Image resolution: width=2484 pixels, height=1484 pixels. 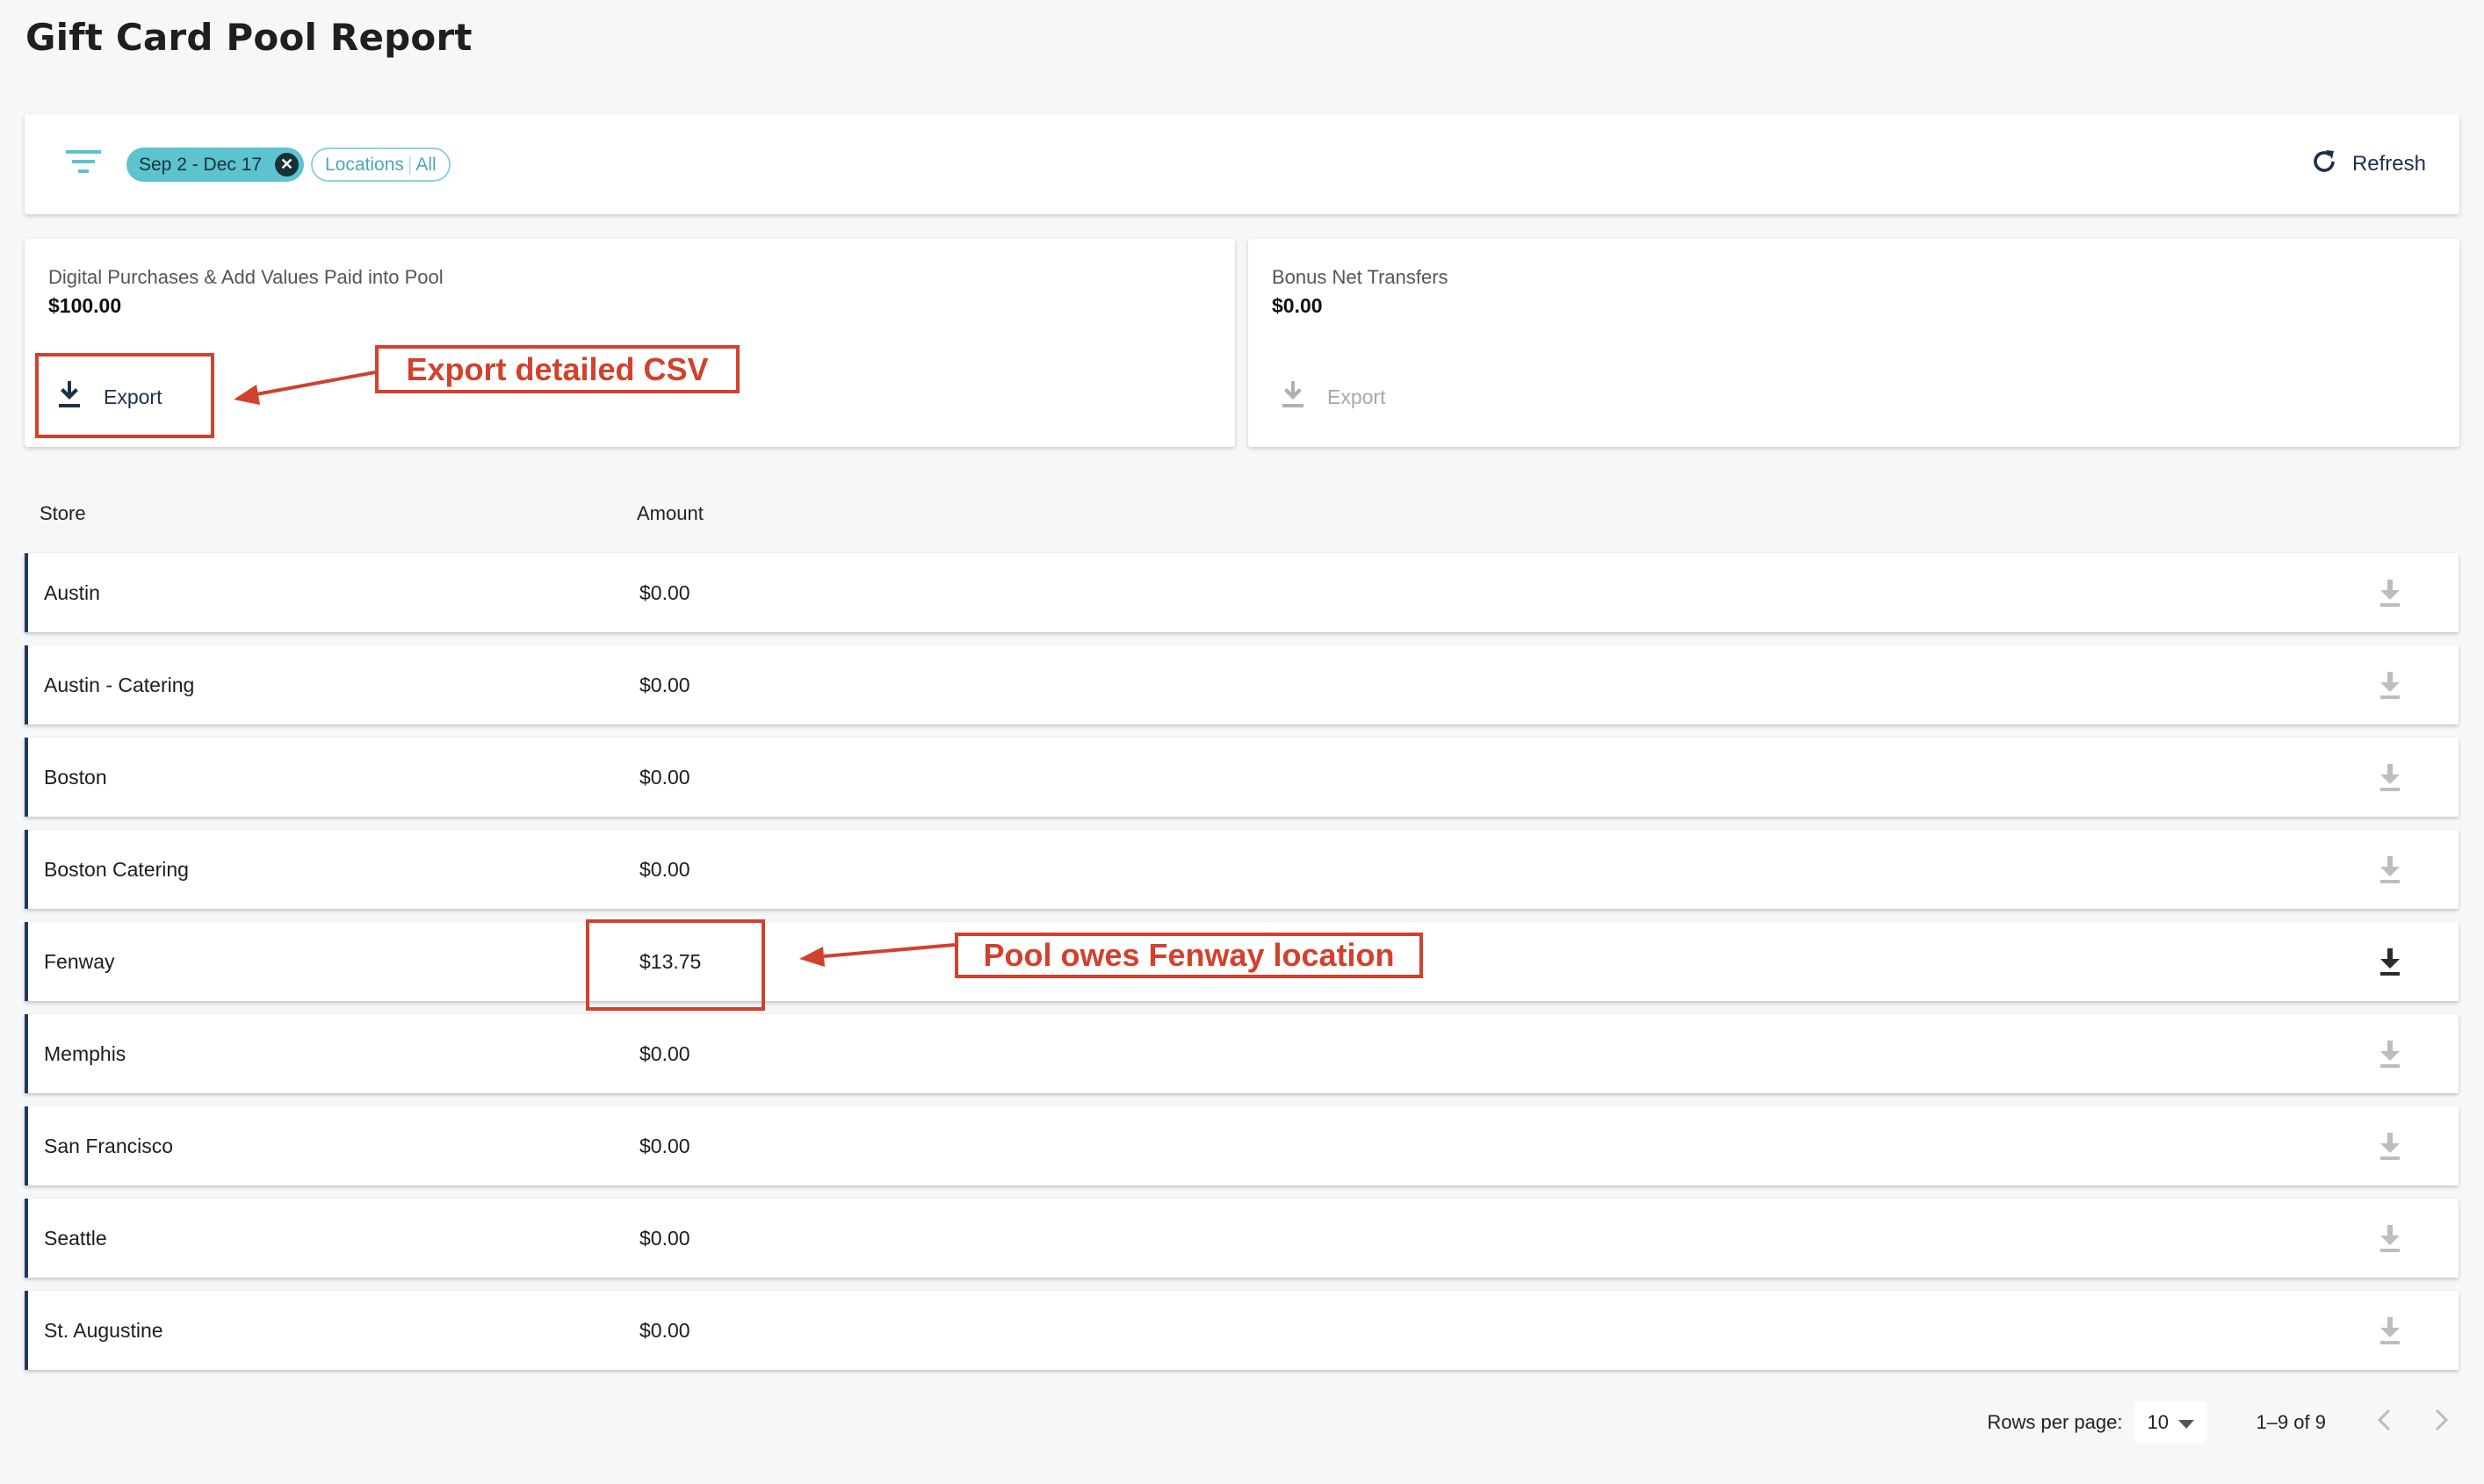 What do you see at coordinates (2388, 164) in the screenshot?
I see `refresh-label: Refresh` at bounding box center [2388, 164].